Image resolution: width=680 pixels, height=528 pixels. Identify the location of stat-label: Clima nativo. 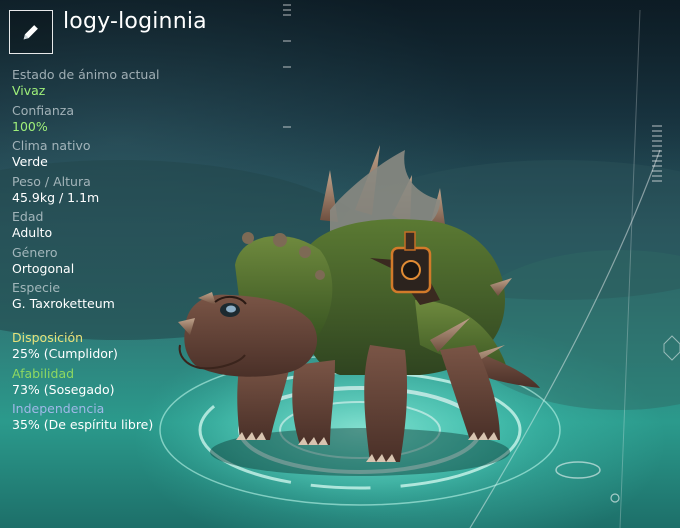
(51, 145).